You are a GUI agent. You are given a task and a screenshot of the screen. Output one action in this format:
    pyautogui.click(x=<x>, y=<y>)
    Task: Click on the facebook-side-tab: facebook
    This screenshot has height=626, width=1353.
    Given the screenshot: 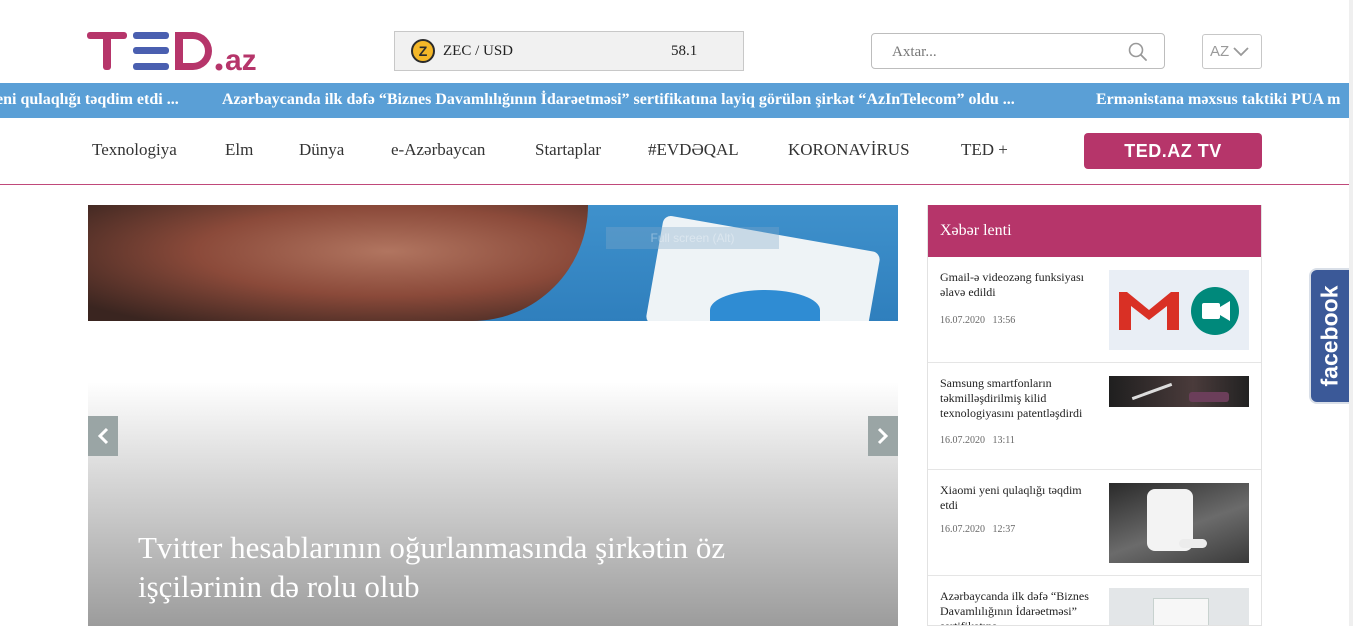 What is the action you would take?
    pyautogui.click(x=1329, y=336)
    